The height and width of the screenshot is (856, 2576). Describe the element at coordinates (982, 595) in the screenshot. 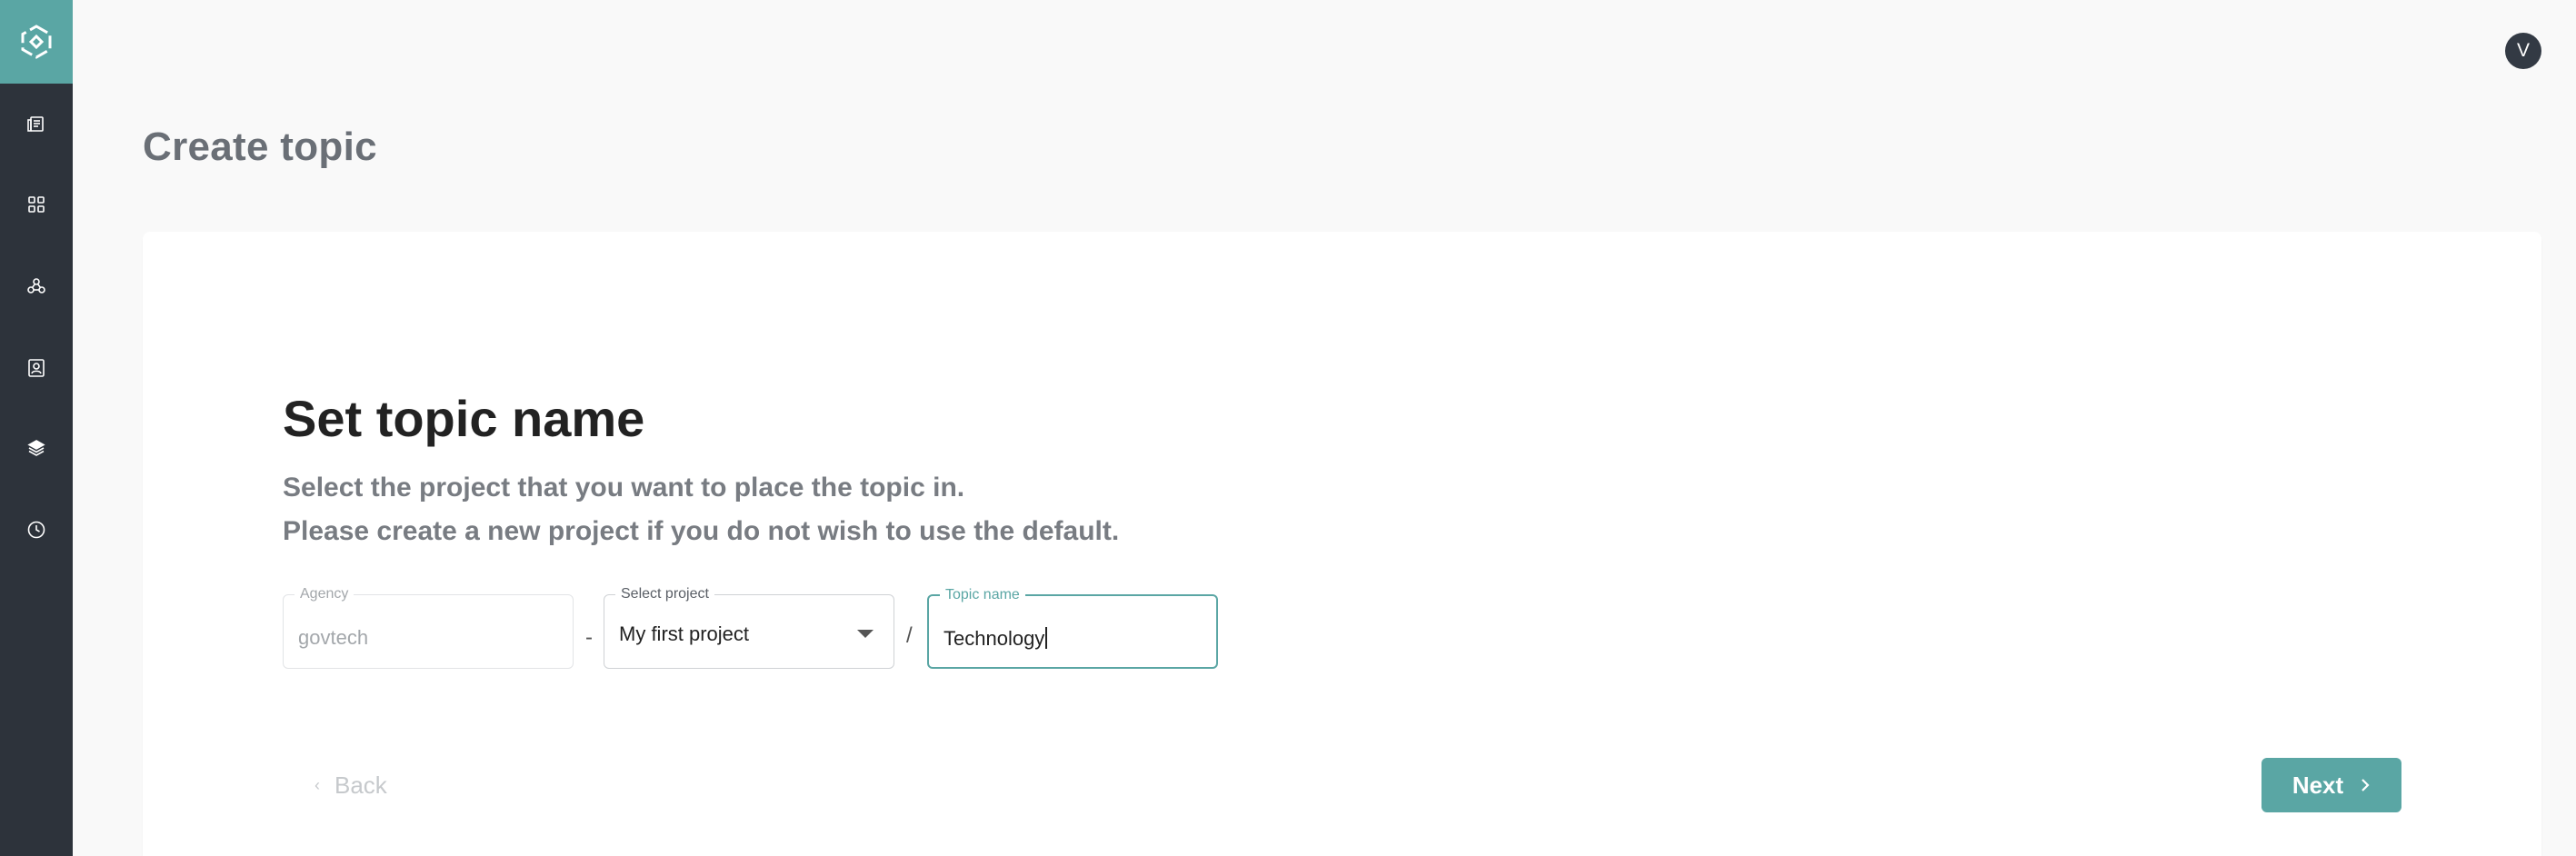

I see `topic-name-label: Topic name` at that location.